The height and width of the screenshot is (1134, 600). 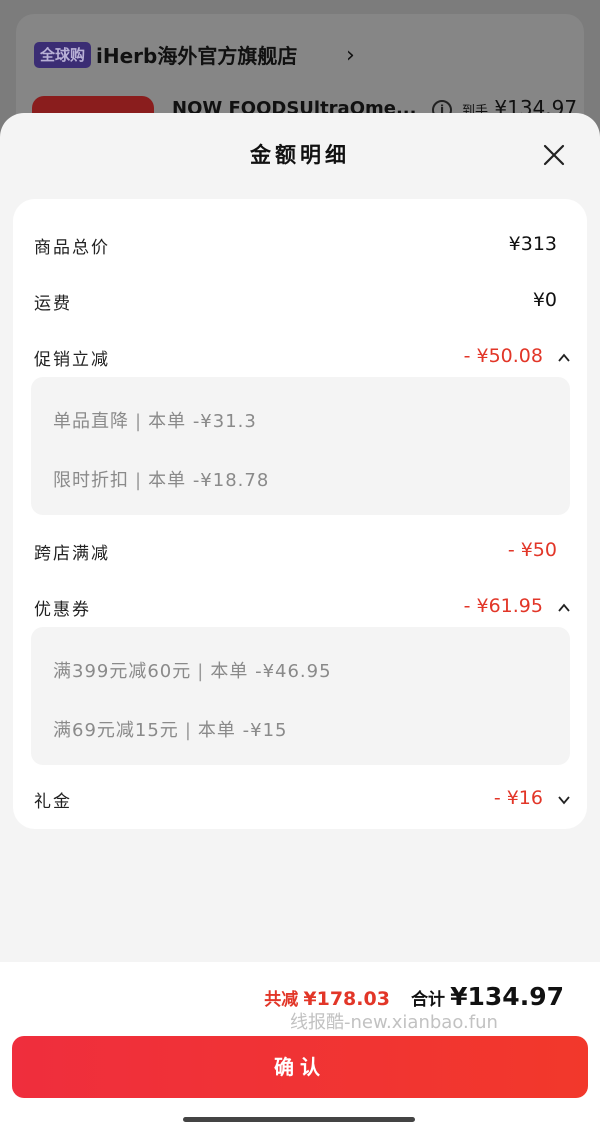 I want to click on chevron-right-icon: ›, so click(x=350, y=55).